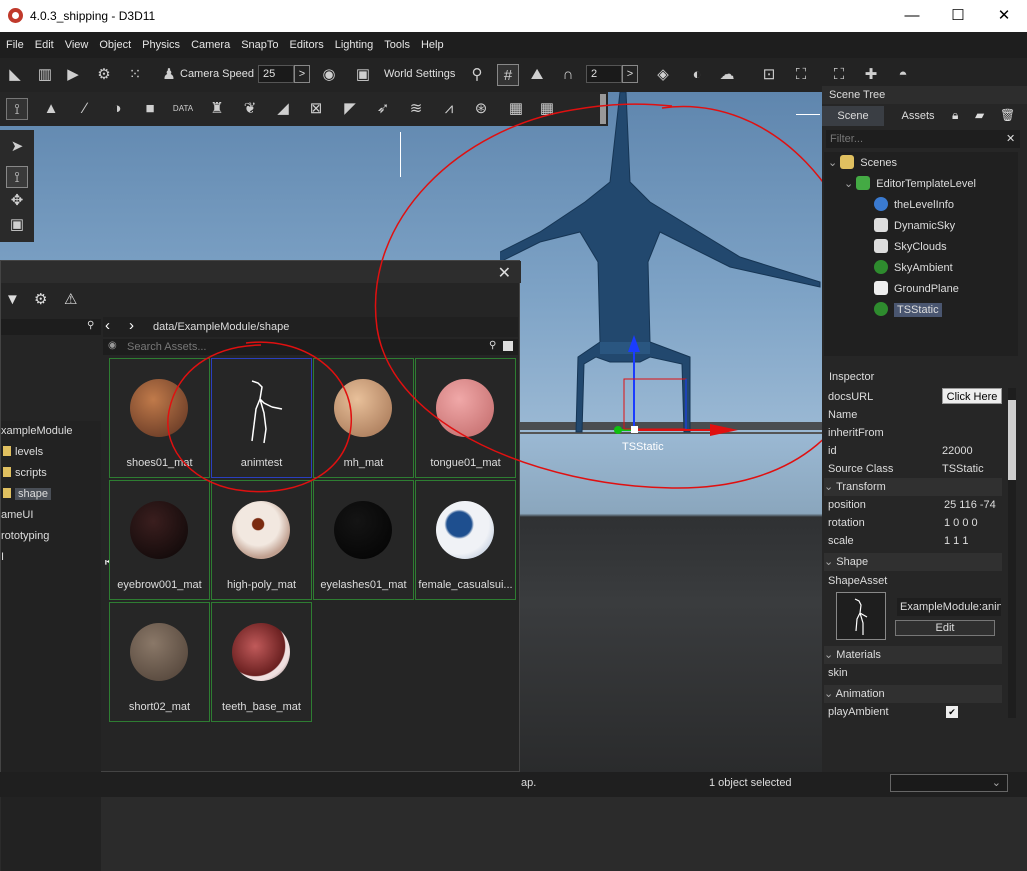  What do you see at coordinates (169, 75) in the screenshot?
I see `camera-person-icon: ♟` at bounding box center [169, 75].